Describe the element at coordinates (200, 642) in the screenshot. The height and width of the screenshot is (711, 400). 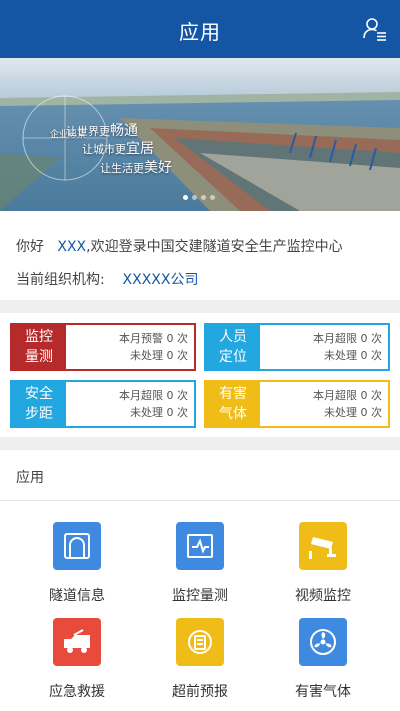
I see `forecast-icon` at that location.